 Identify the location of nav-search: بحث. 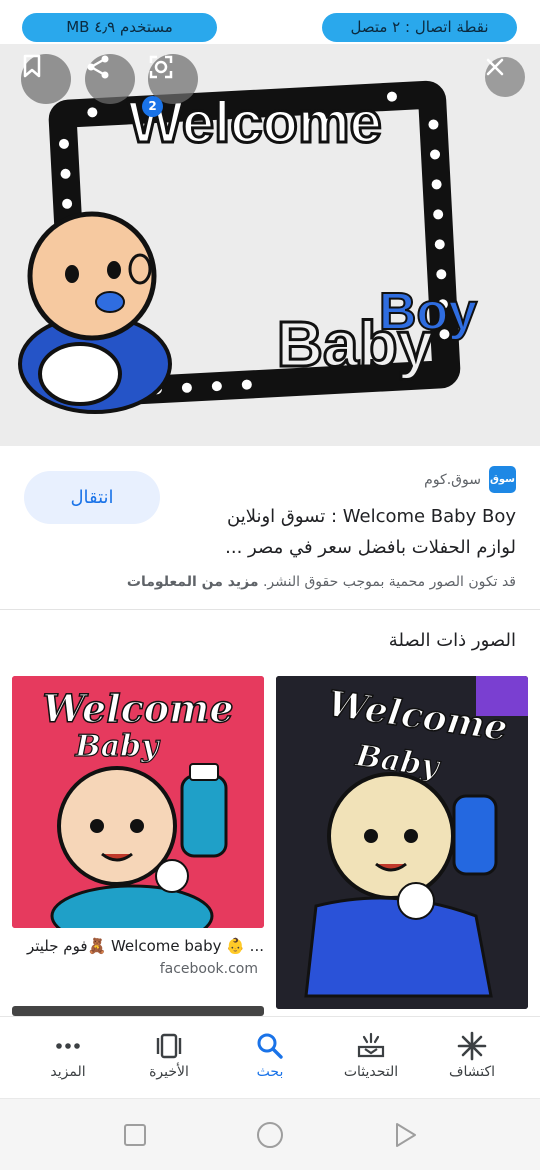
(270, 1058).